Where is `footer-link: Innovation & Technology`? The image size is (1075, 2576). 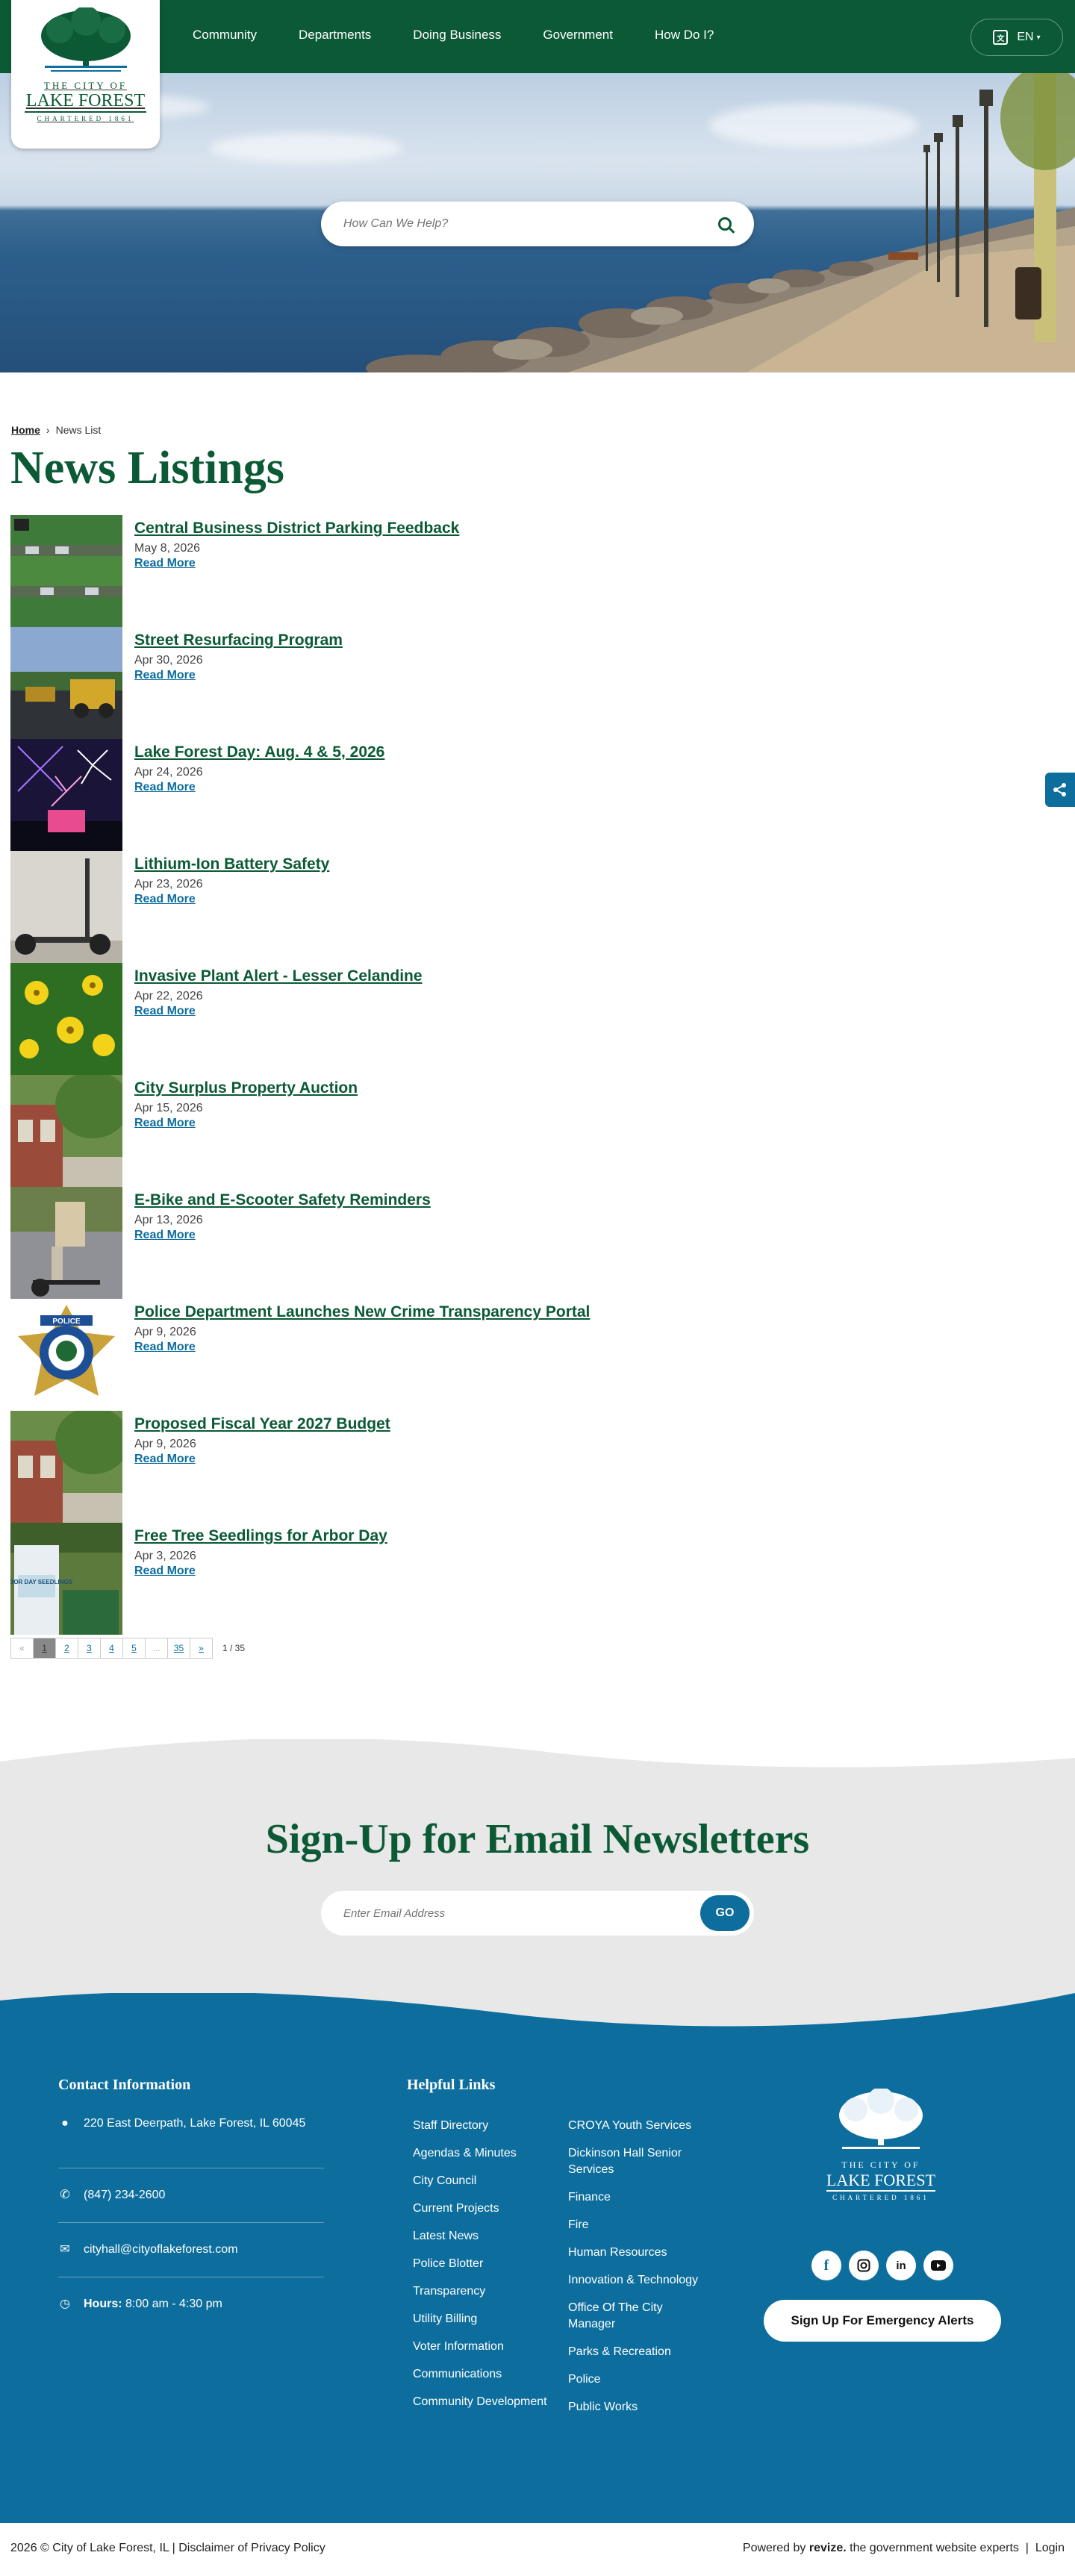 footer-link: Innovation & Technology is located at coordinates (639, 2280).